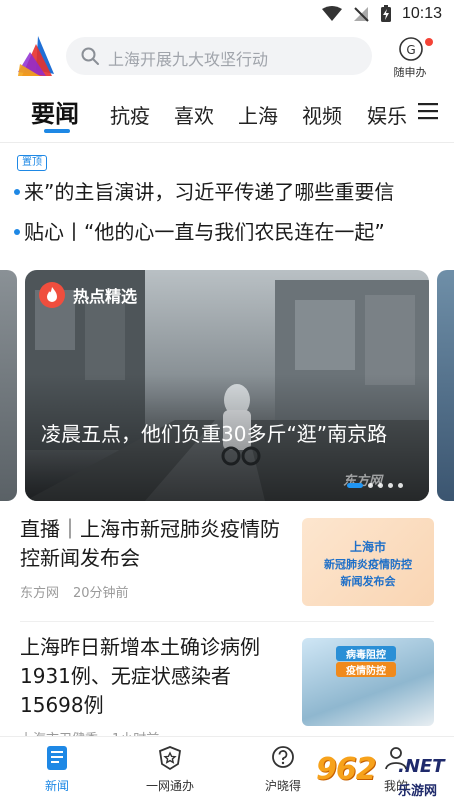 The image size is (454, 808). What do you see at coordinates (214, 434) in the screenshot?
I see `banner-title: 凌晨五点，他们负重30多斤“逛”南京路` at bounding box center [214, 434].